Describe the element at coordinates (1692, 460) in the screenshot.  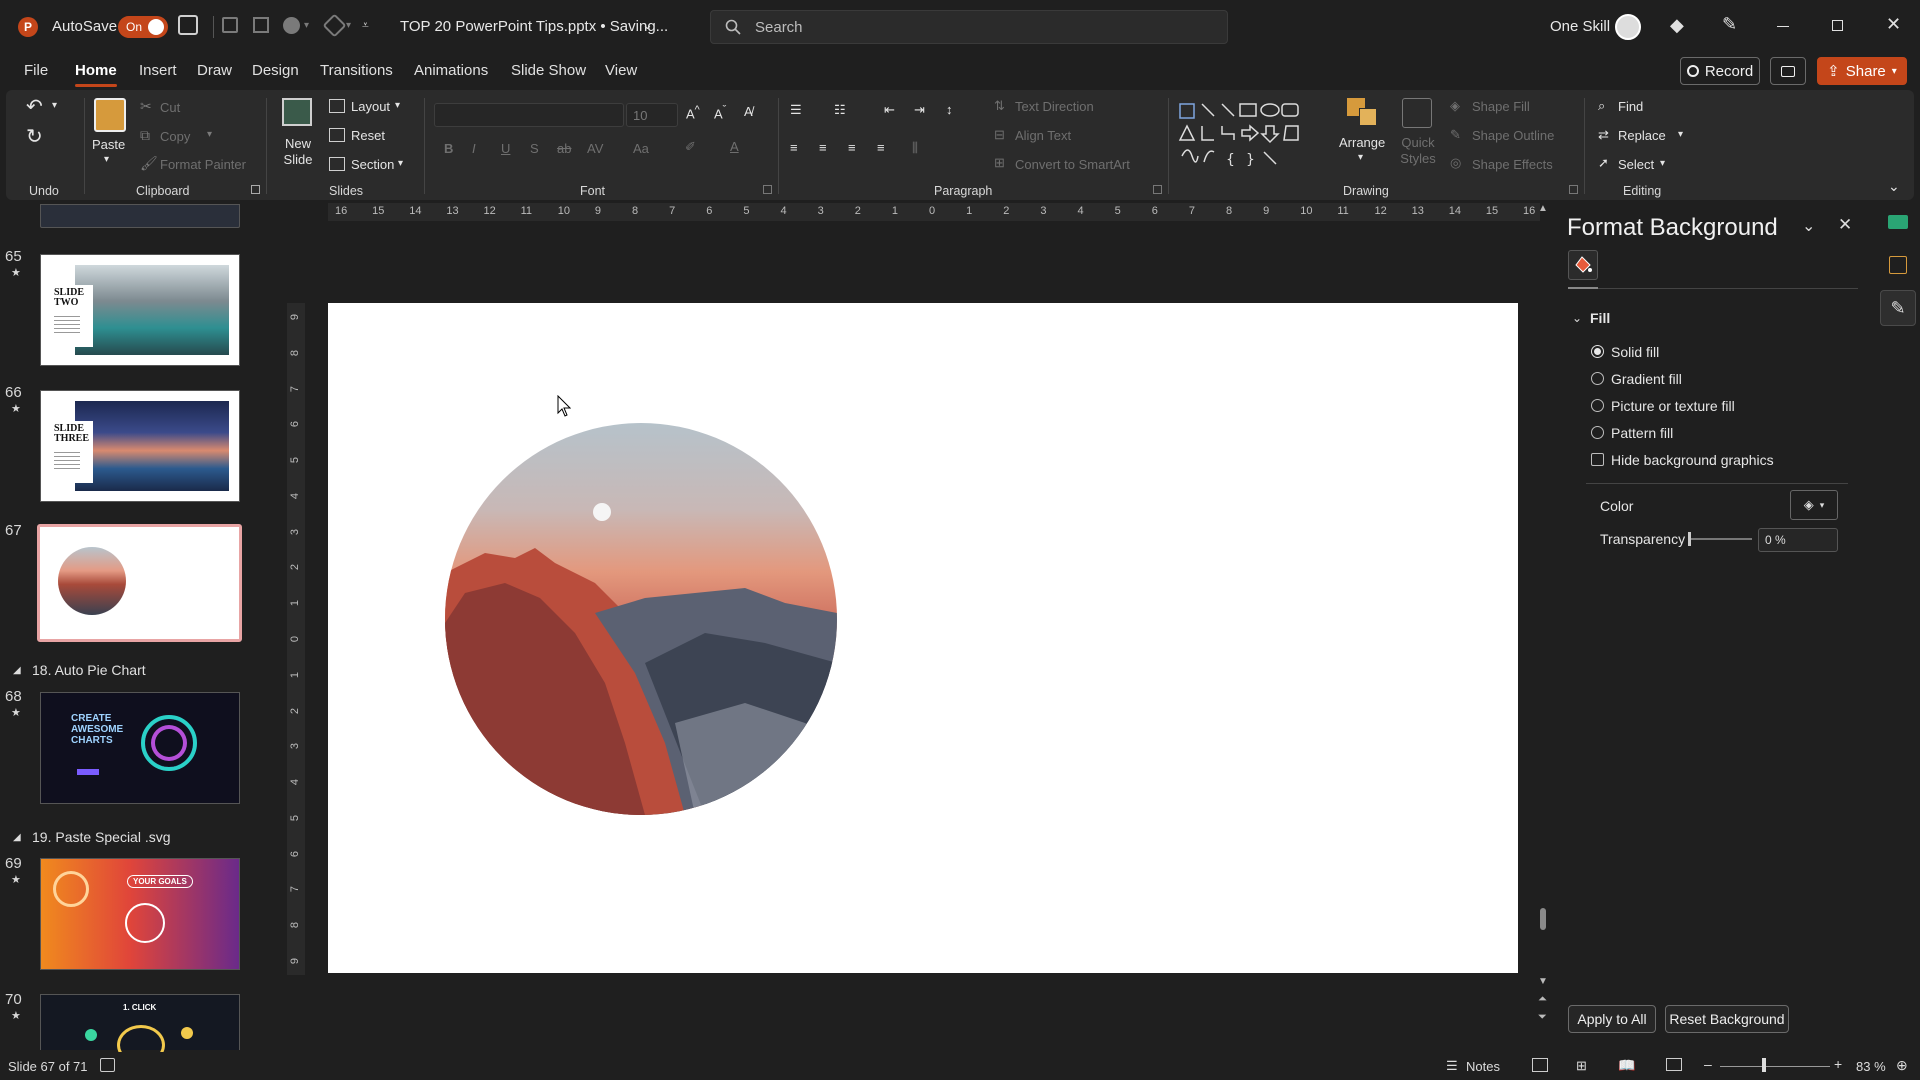
I see `hide-graphics-label: Hide background graphics` at that location.